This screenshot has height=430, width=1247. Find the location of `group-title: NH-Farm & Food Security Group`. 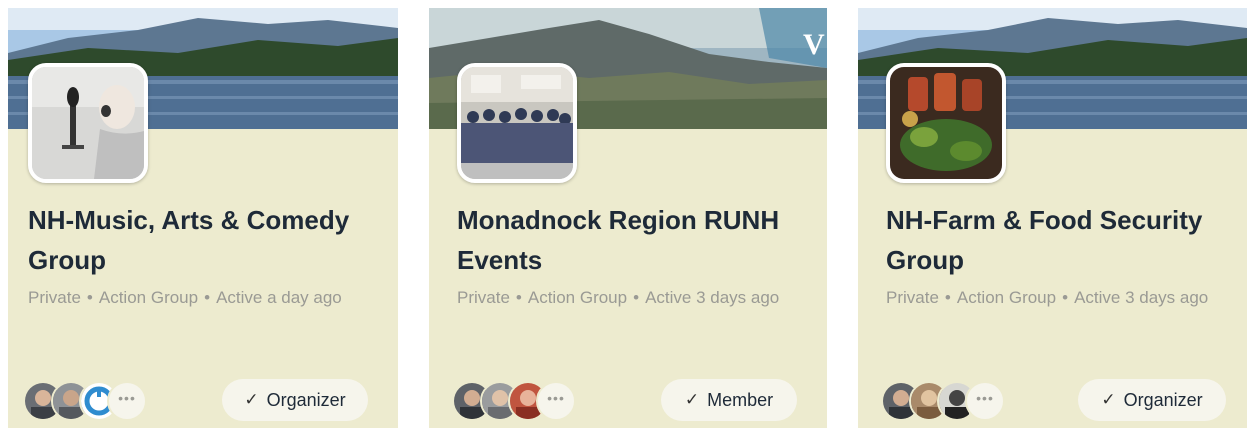

group-title: NH-Farm & Food Security Group is located at coordinates (1066, 240).